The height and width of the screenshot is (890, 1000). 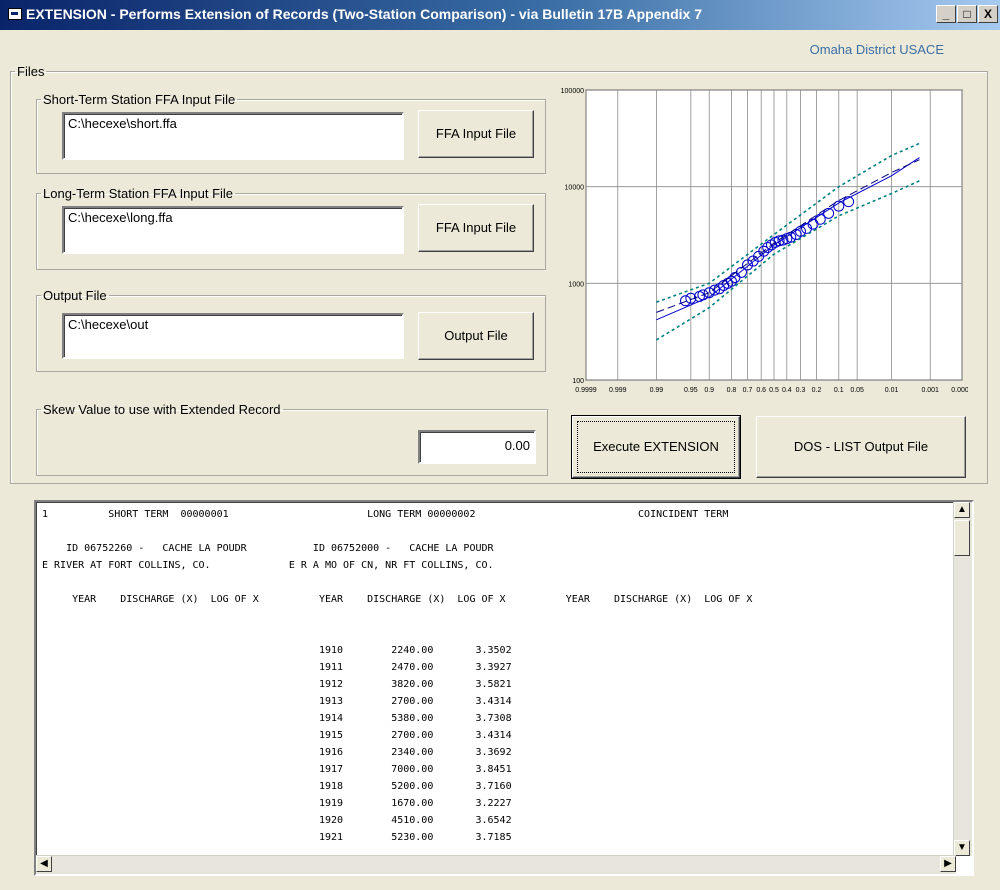 I want to click on y-tick-label: 1000, so click(x=576, y=284).